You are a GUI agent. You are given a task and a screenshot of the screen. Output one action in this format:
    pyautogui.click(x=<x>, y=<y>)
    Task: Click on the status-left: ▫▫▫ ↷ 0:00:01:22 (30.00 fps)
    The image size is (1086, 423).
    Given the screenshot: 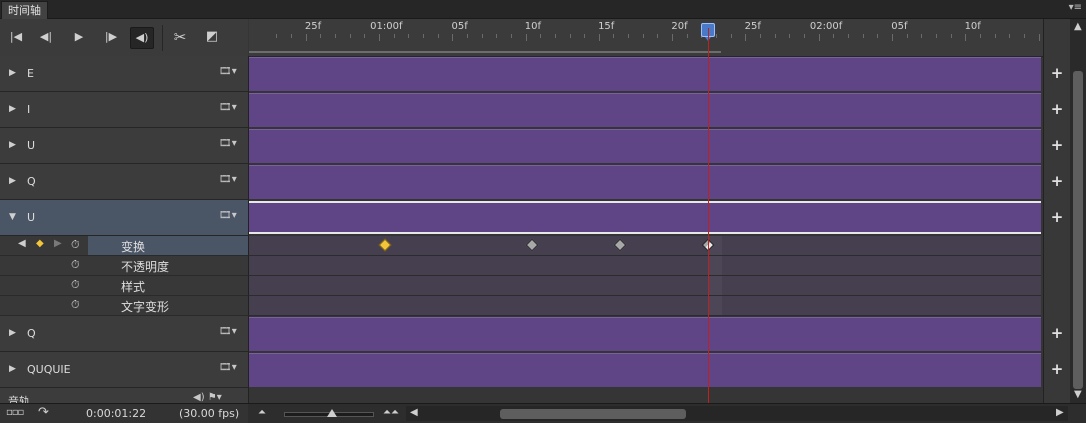 What is the action you would take?
    pyautogui.click(x=124, y=413)
    